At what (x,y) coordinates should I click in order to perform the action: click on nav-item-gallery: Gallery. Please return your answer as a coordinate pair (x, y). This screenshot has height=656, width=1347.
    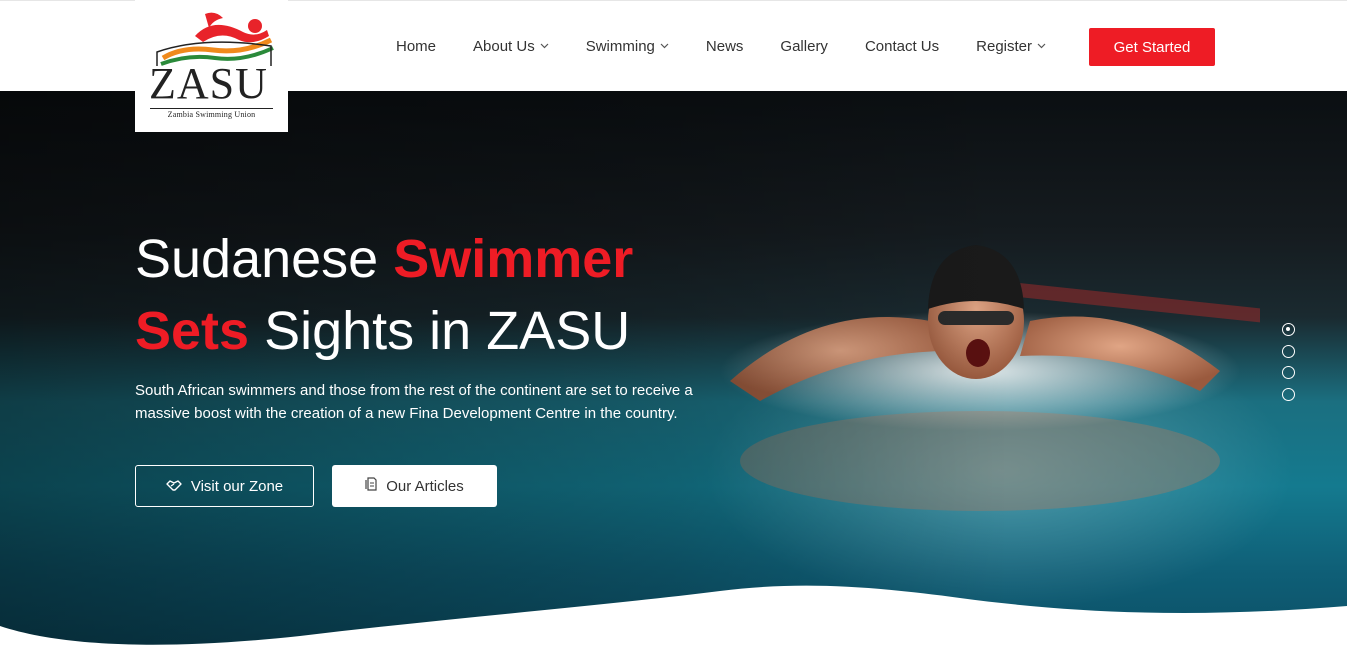
    Looking at the image, I should click on (804, 46).